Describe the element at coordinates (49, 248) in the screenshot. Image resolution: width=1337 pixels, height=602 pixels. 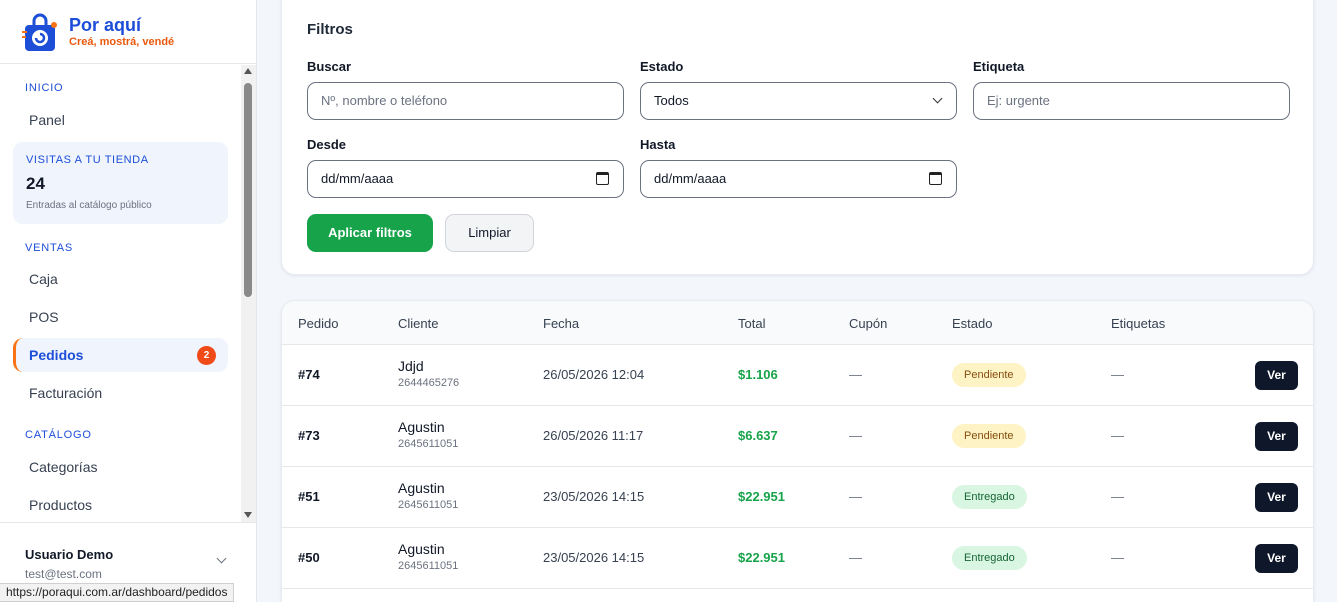
I see `section-title-ventas: VENTAS` at that location.